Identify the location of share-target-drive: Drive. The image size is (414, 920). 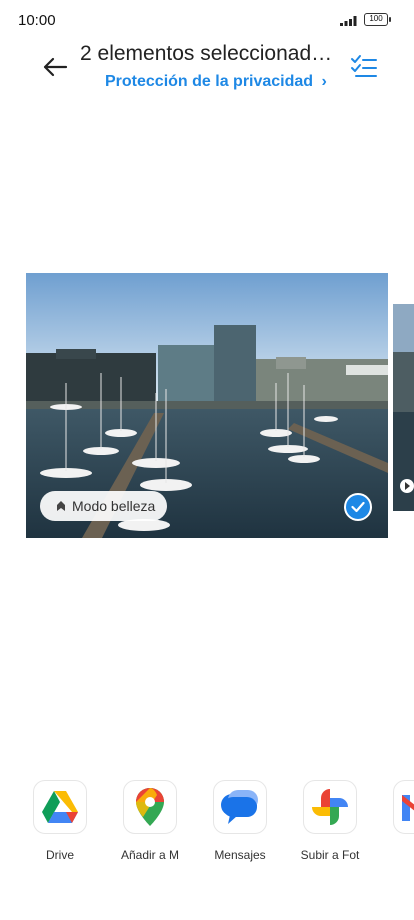
(60, 820).